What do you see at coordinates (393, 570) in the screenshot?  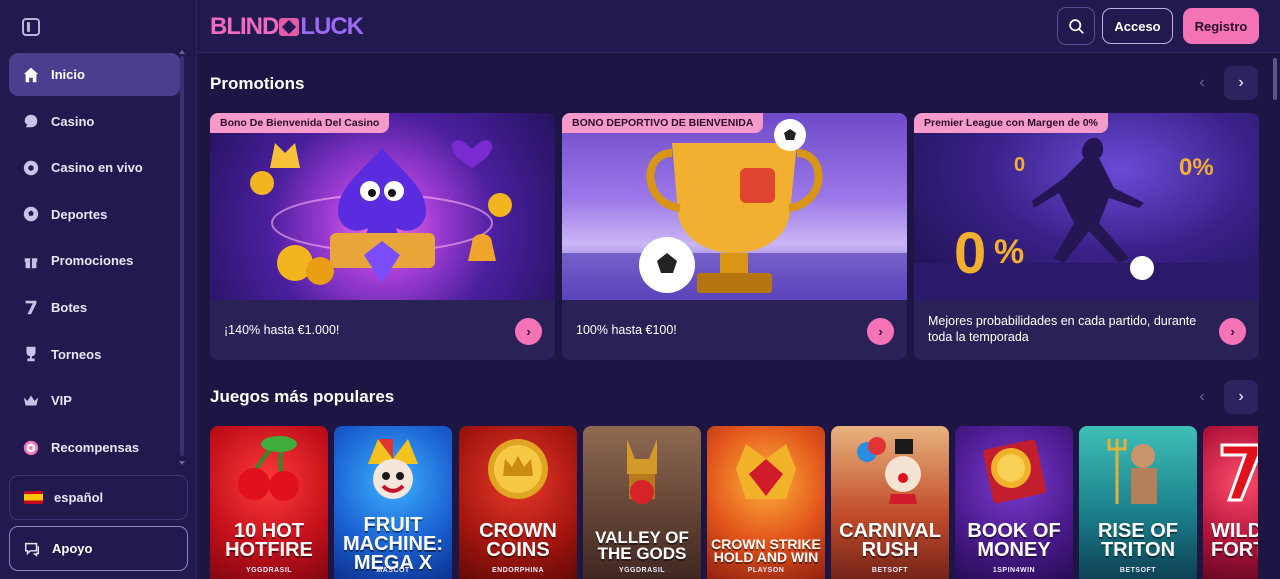 I see `game-provider: MASCOT` at bounding box center [393, 570].